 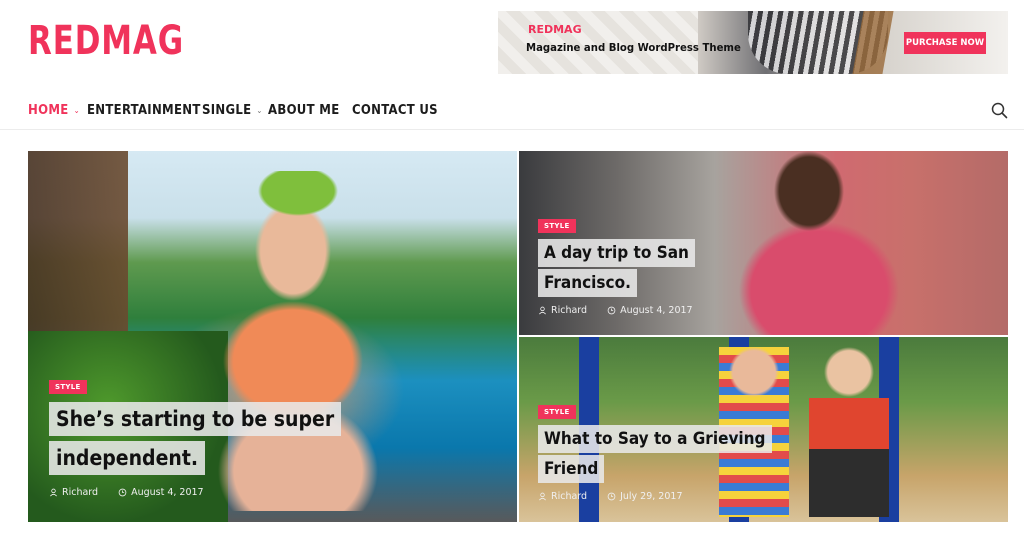 I want to click on nav-item-entertainment: ENTERTAINMENT ⌄, so click(x=149, y=110).